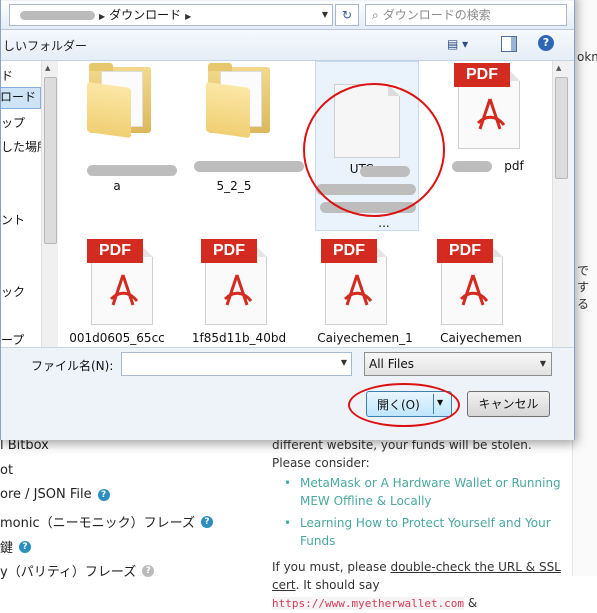 This screenshot has width=597, height=613. Describe the element at coordinates (97, 523) in the screenshot. I see `option-label: monic（ニーモニック）フレーズ` at that location.